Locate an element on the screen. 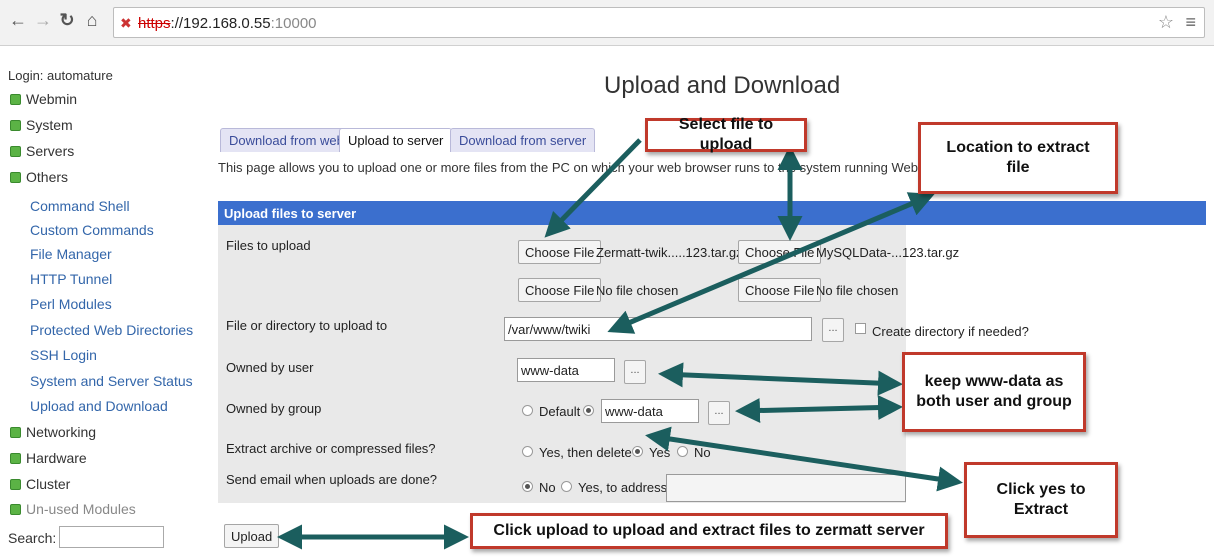 The height and width of the screenshot is (557, 1214). forward-arrow-icon: → is located at coordinates (43, 20).